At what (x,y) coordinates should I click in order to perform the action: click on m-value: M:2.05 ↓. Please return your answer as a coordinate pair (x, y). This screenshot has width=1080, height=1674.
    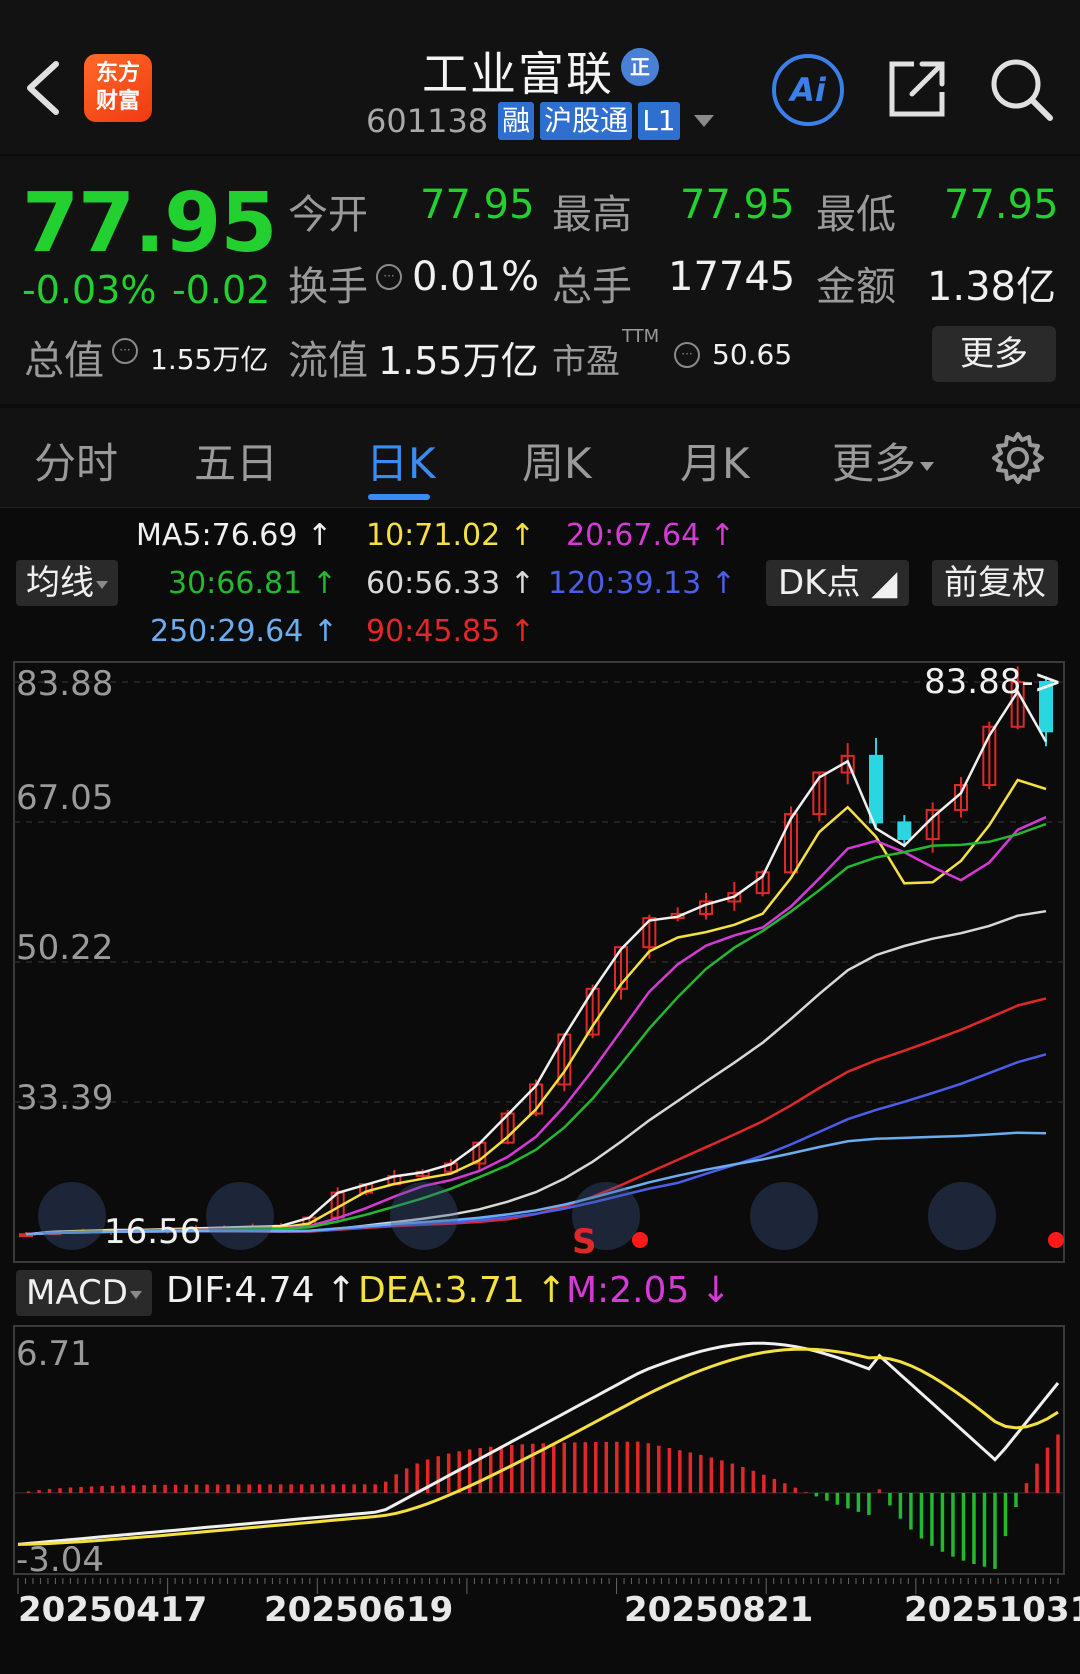
    Looking at the image, I should click on (648, 1290).